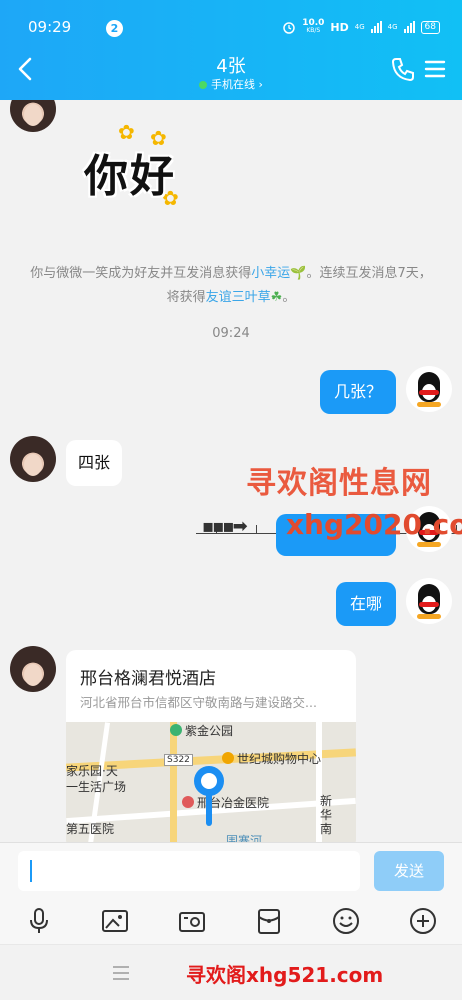 Image resolution: width=462 pixels, height=1000 pixels. I want to click on map-label-vertical: 新华南, so click(326, 815).